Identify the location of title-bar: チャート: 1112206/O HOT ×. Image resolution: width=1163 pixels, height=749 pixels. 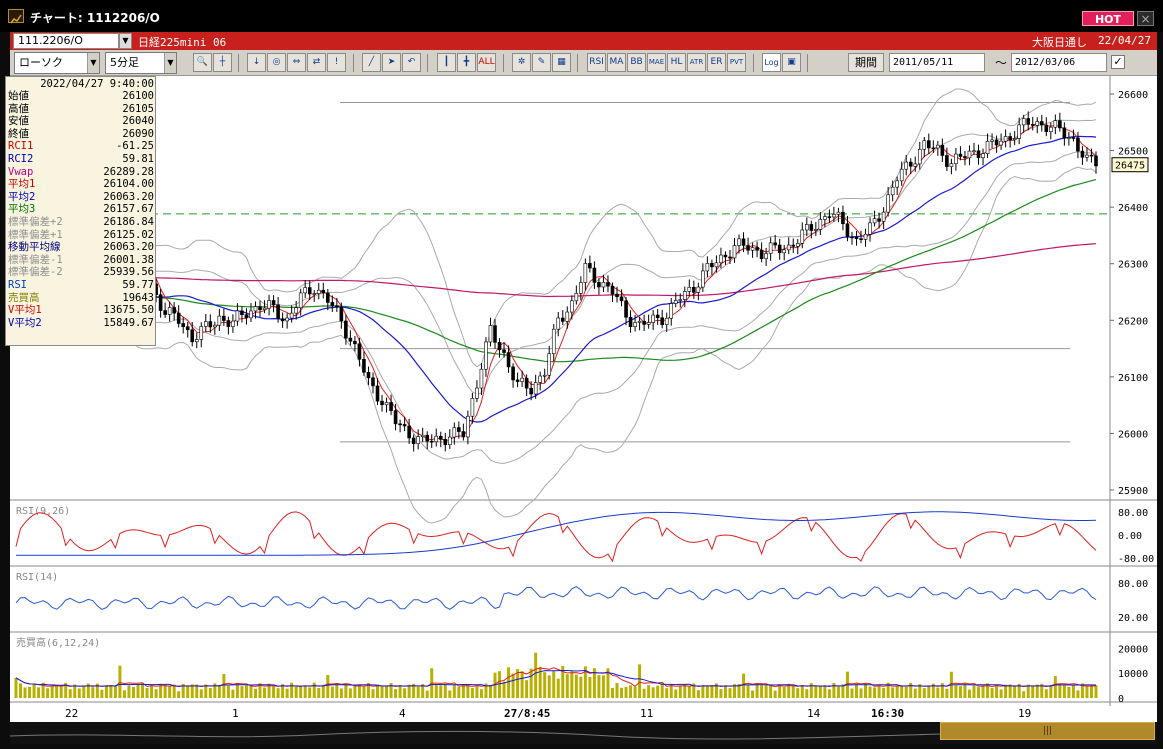
(581, 16).